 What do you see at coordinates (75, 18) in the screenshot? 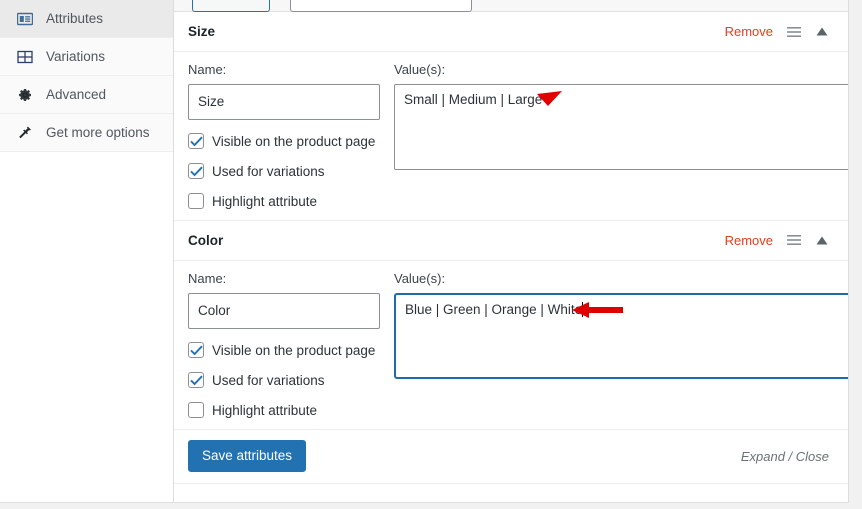
I see `sidebar-item-label: Attributes` at bounding box center [75, 18].